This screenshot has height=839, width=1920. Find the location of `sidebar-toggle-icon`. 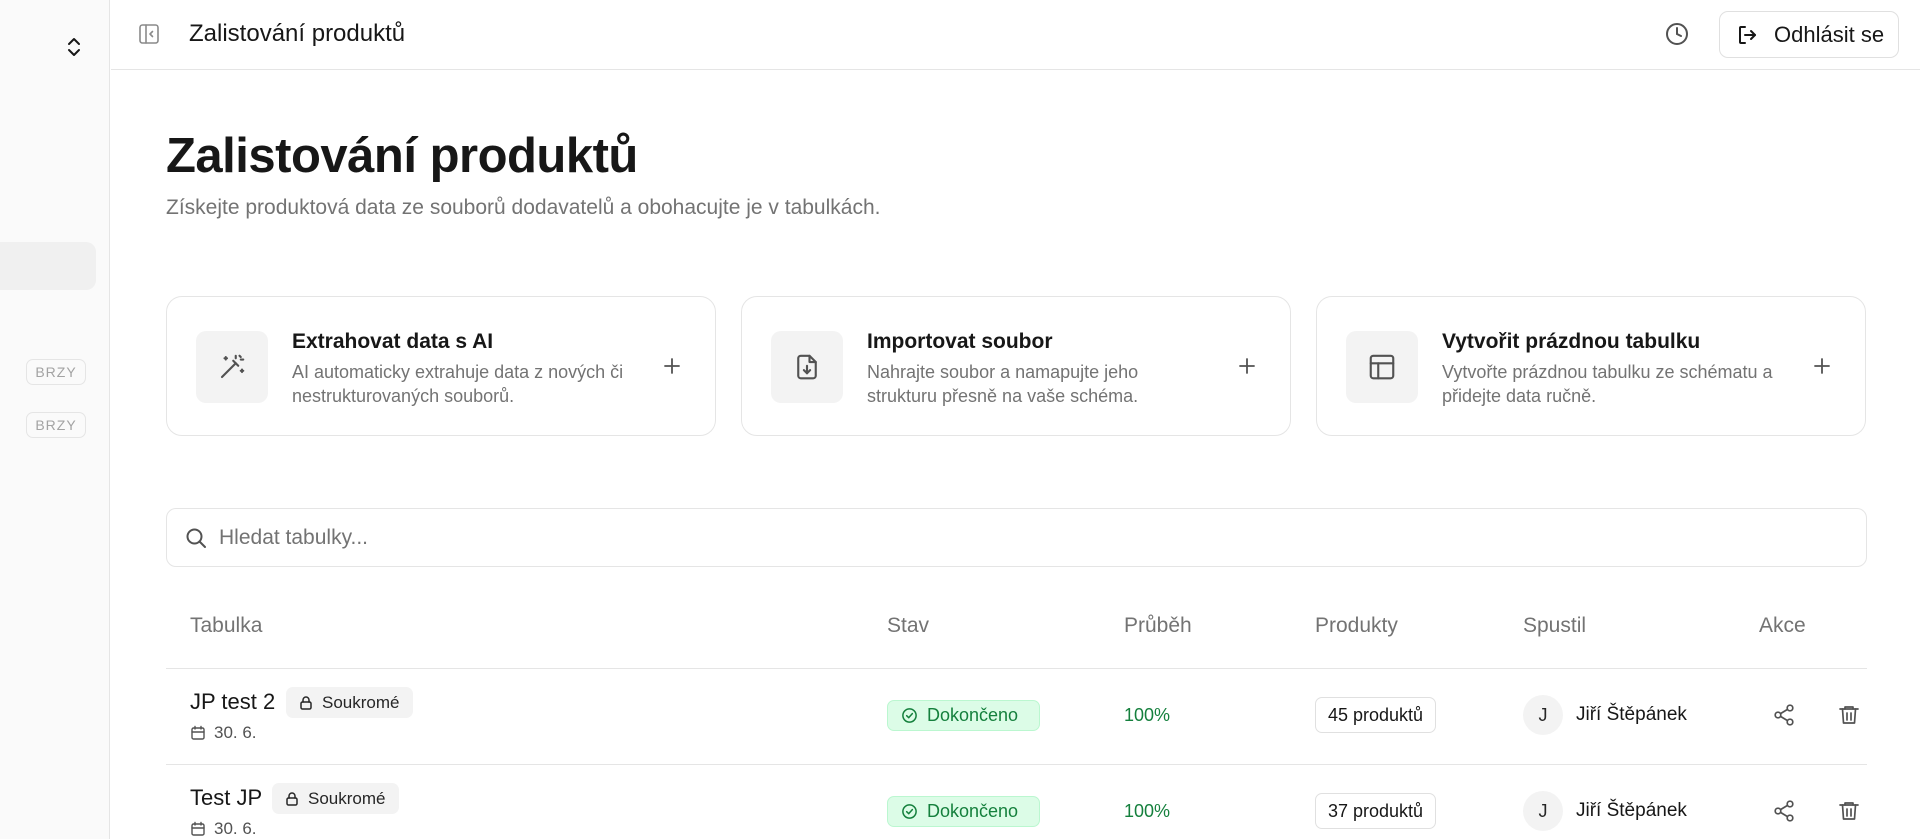

sidebar-toggle-icon is located at coordinates (149, 34).